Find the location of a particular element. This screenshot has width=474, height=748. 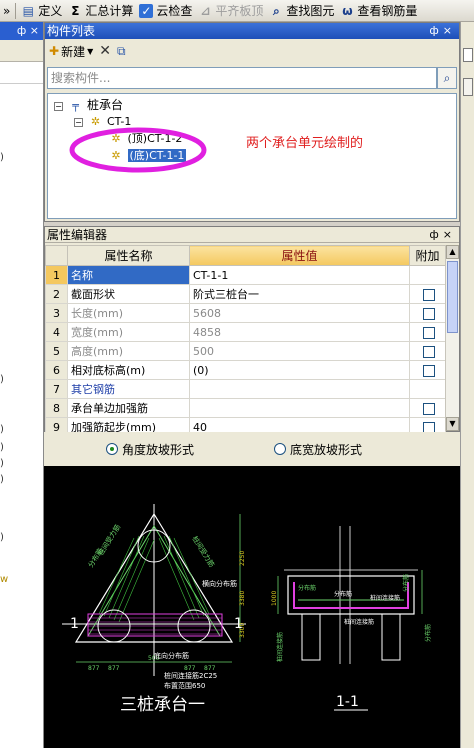

row-index: 8 is located at coordinates (56, 408).